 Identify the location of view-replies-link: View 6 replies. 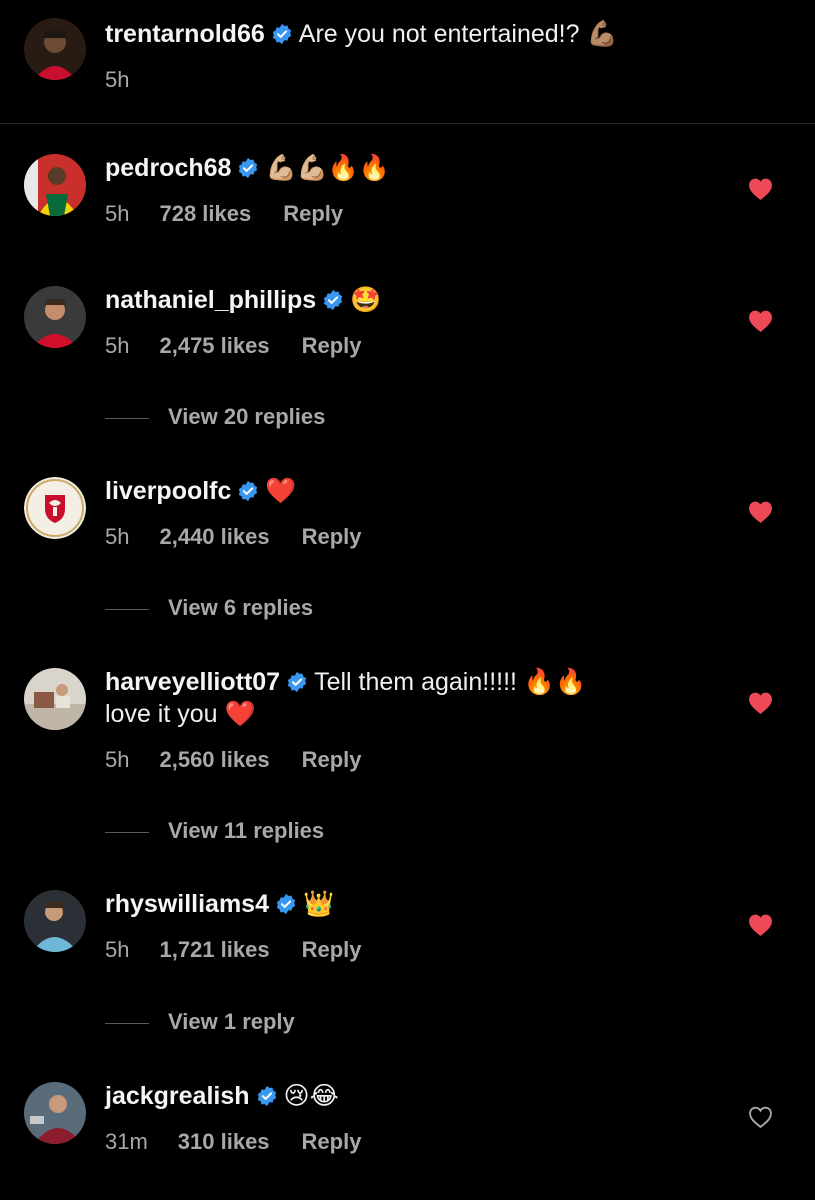
(209, 608).